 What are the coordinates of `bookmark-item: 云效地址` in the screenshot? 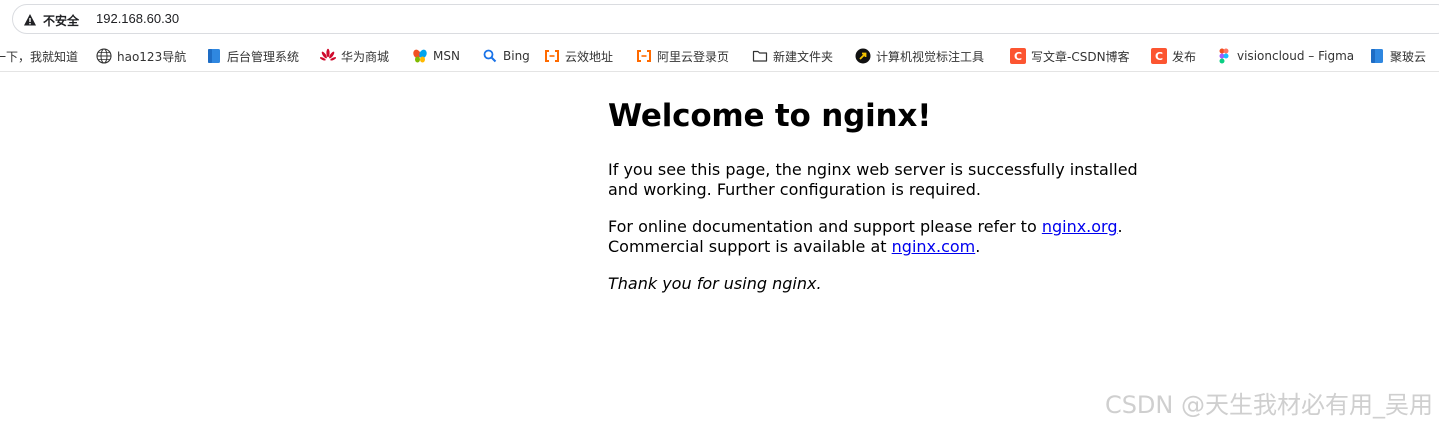 It's located at (578, 56).